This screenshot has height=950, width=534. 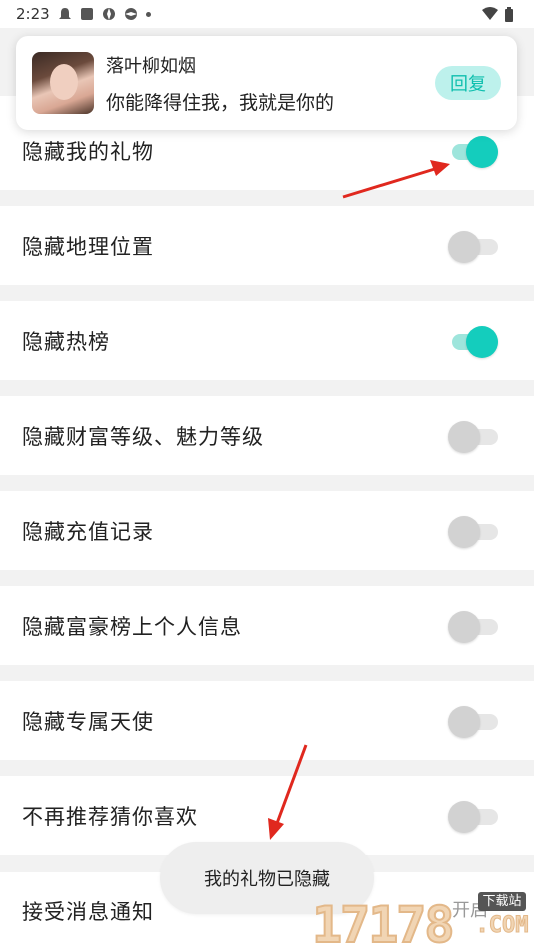 What do you see at coordinates (63, 83) in the screenshot?
I see `avatar` at bounding box center [63, 83].